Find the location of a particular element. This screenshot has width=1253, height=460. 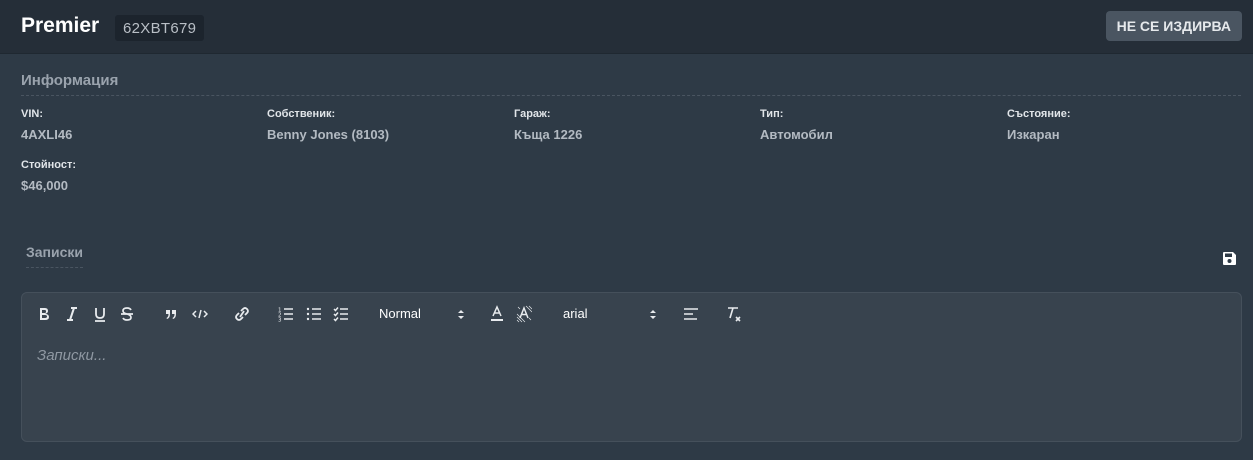

field-garage: Гараж: Къща 1226 is located at coordinates (629, 125).